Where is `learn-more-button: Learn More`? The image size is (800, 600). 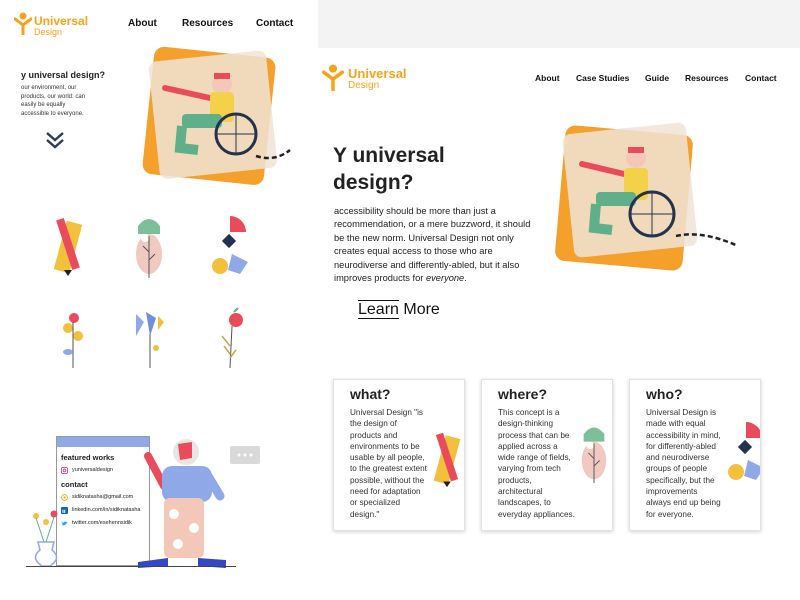 learn-more-button: Learn More is located at coordinates (399, 309).